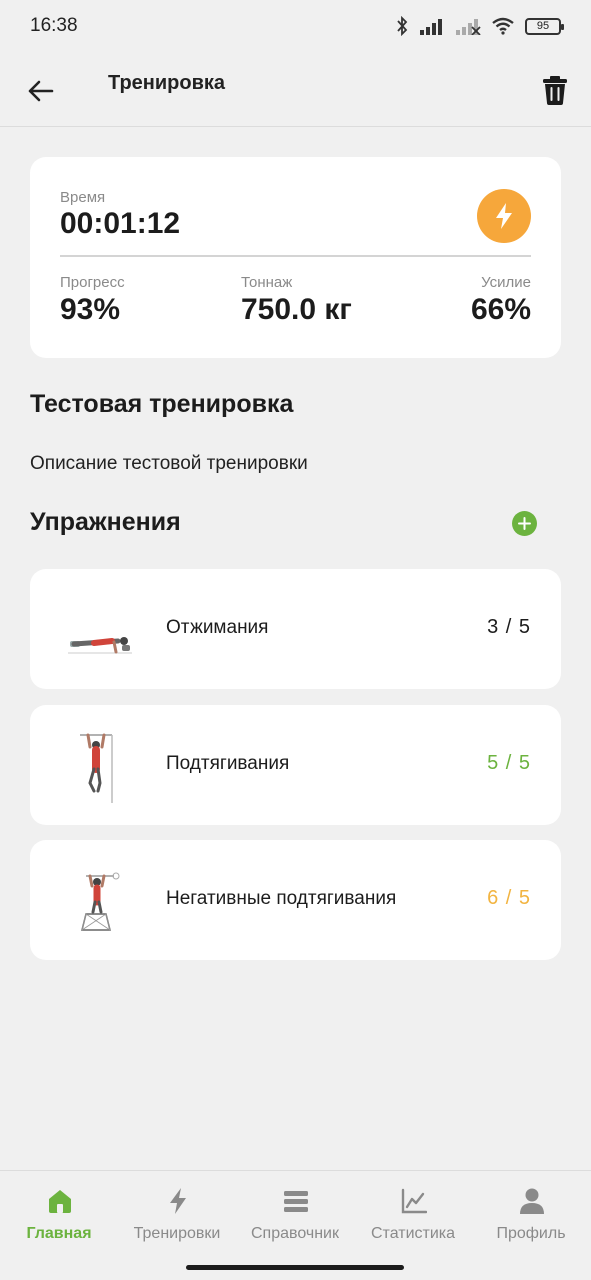  I want to click on plus-circle-icon, so click(524, 523).